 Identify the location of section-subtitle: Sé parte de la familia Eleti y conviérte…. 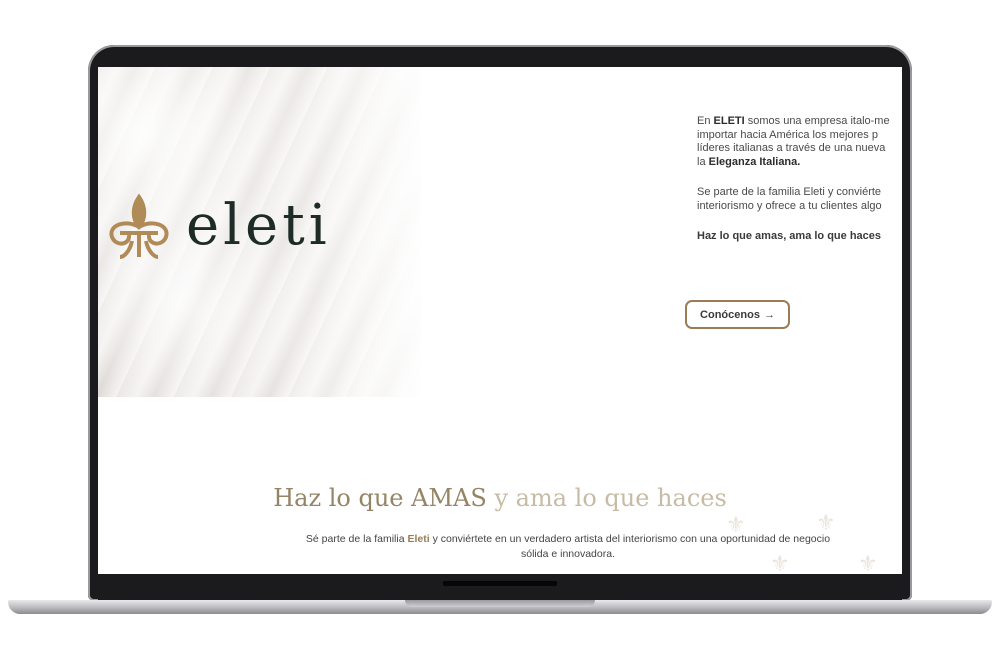
(568, 546).